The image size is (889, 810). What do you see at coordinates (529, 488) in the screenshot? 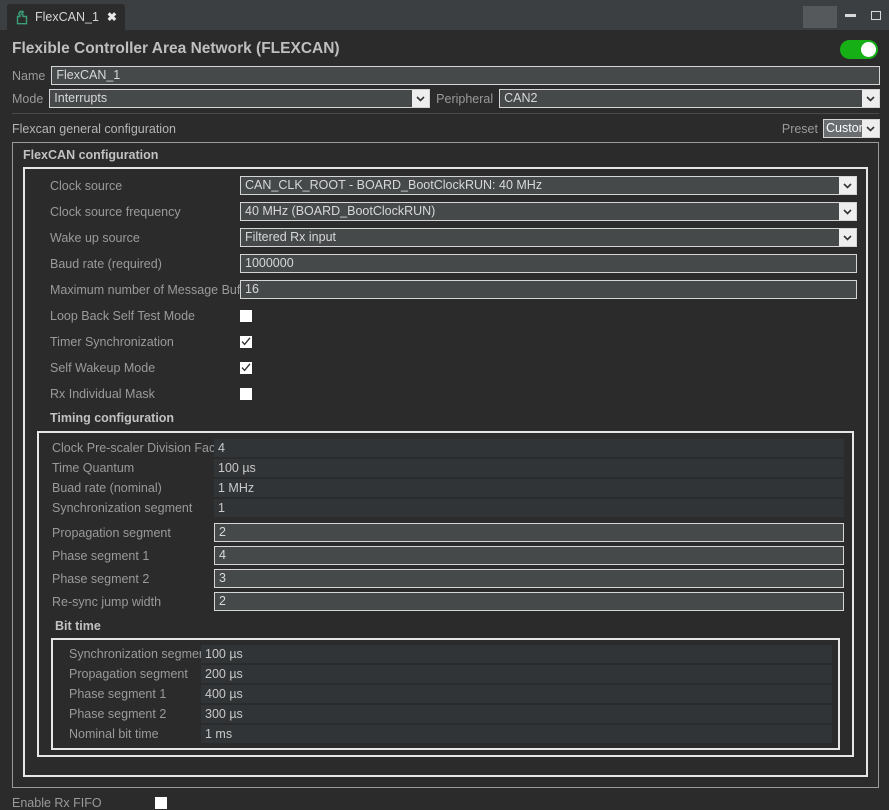
I see `baud-rate-nominal-value: 1 MHz` at bounding box center [529, 488].